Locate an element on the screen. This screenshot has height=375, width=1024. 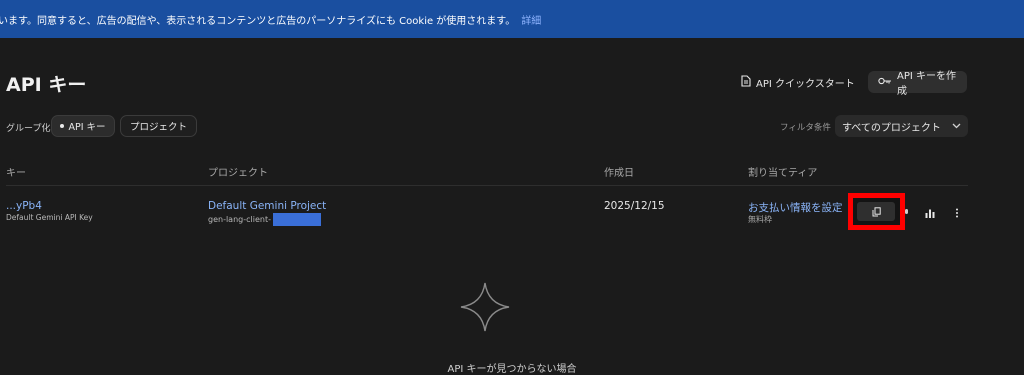
project-filter-value: すべてのプロジェクト is located at coordinates (891, 128).